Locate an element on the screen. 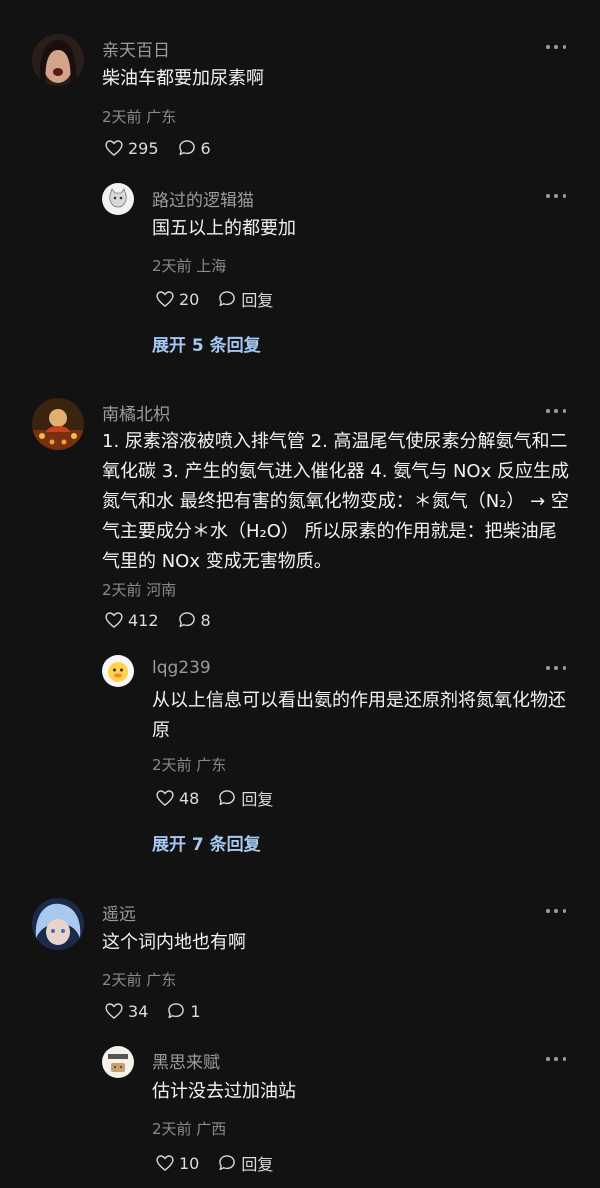 The width and height of the screenshot is (600, 1188). expand-replies-button: 展开 5 条回复 is located at coordinates (206, 343).